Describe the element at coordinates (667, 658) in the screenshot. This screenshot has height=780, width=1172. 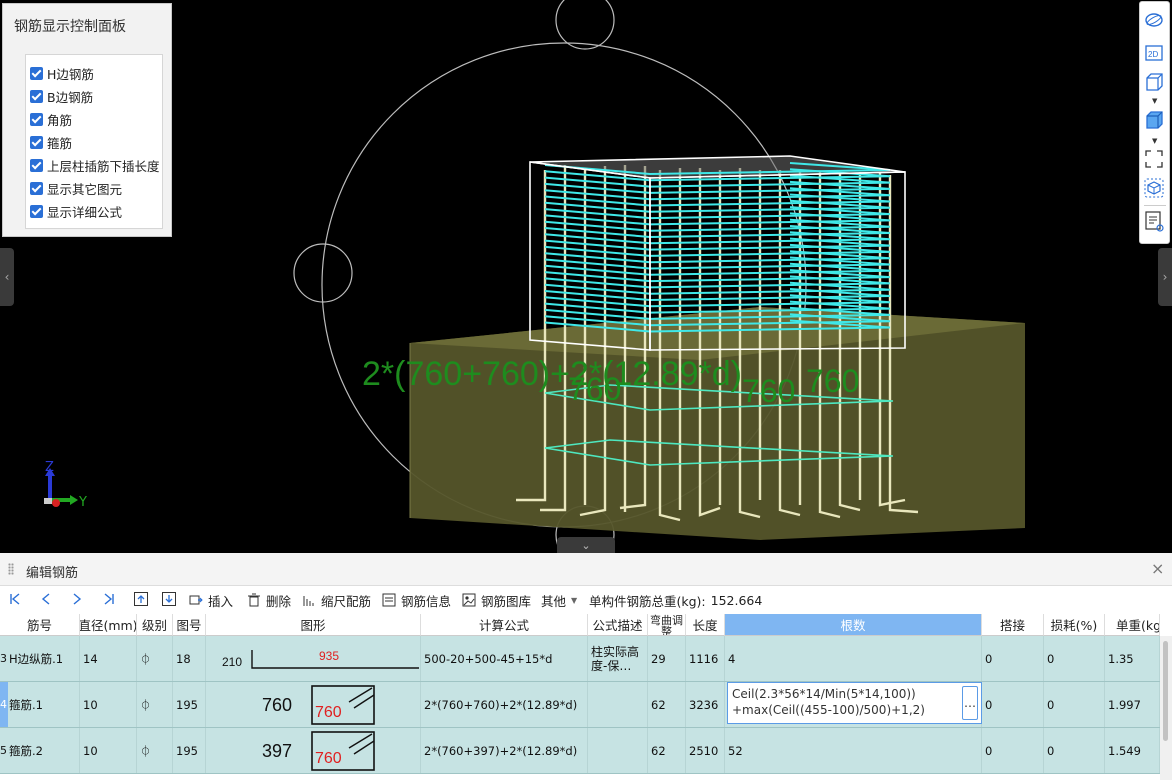
I see `cell-bend-adjust: 29` at that location.